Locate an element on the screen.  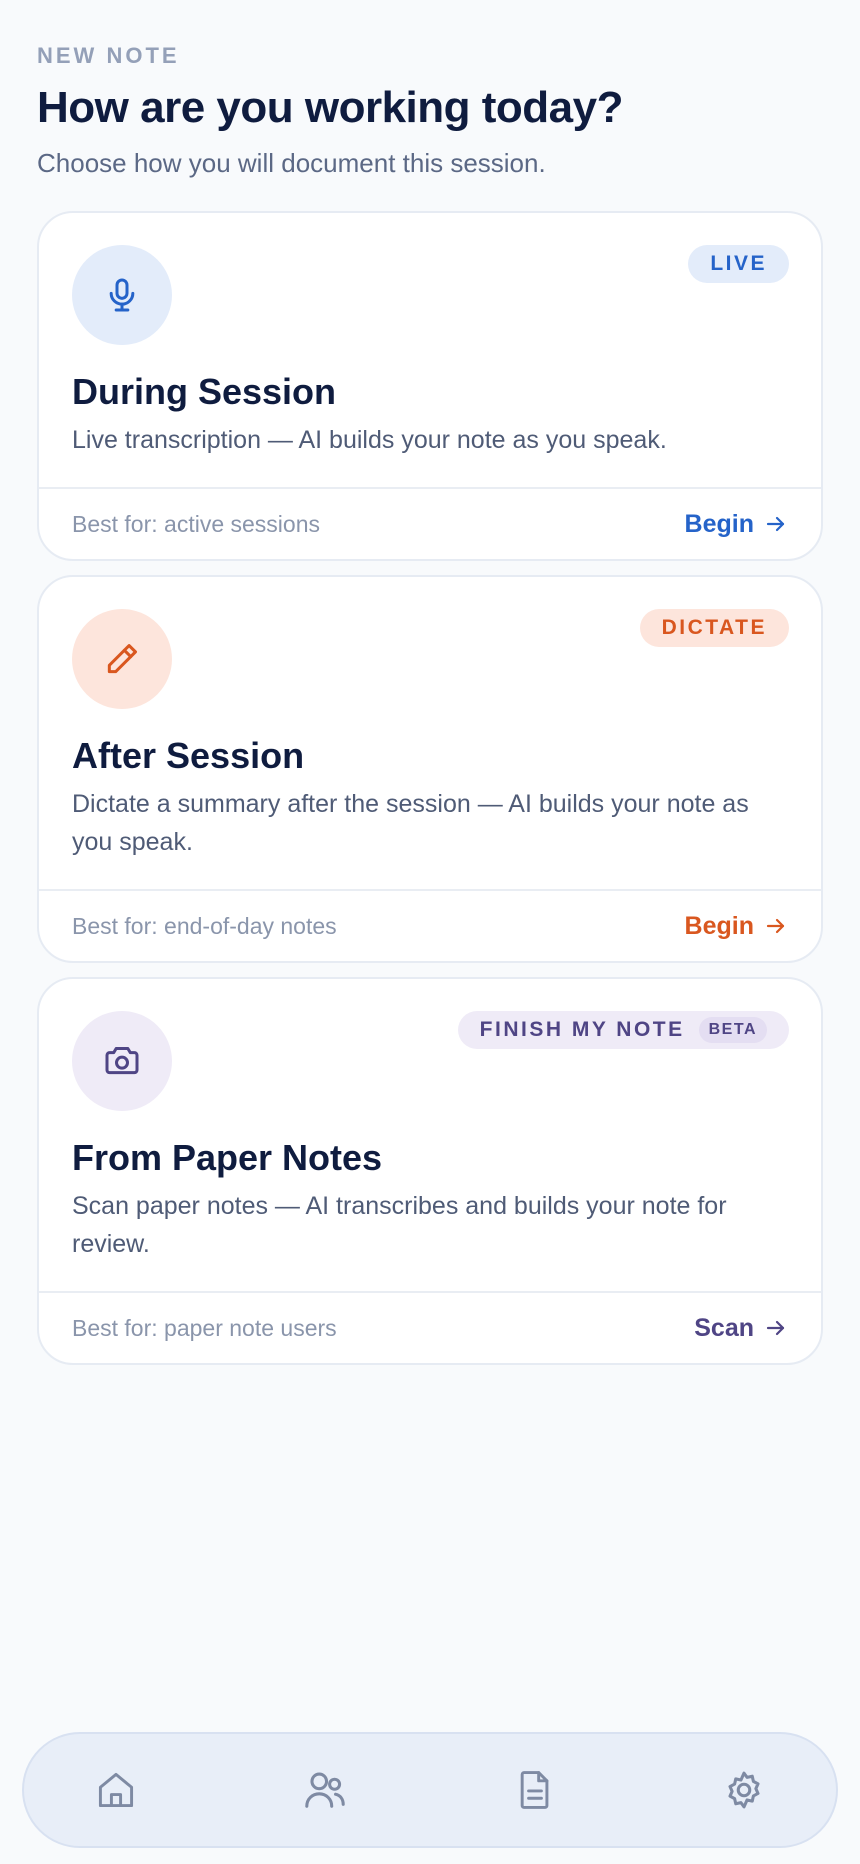
card-title: During Session is located at coordinates (204, 391).